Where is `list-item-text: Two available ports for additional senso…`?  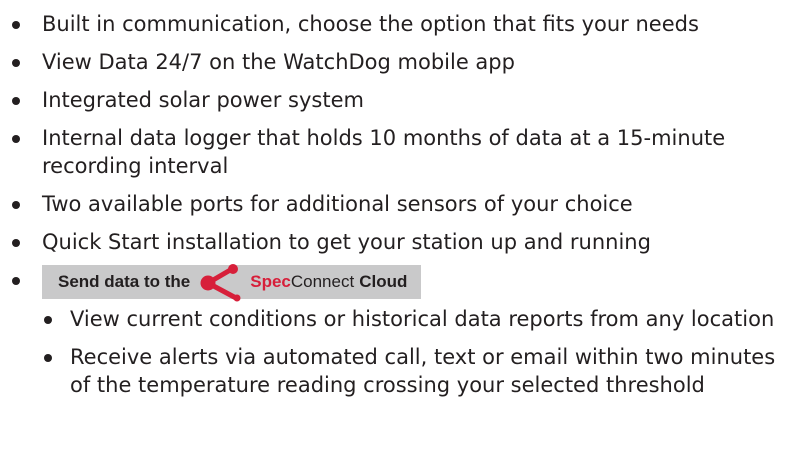 list-item-text: Two available ports for additional senso… is located at coordinates (337, 204).